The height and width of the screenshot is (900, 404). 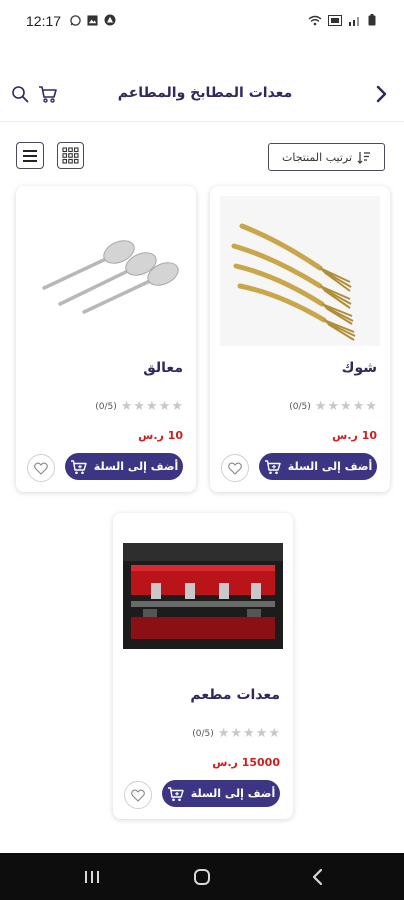 I want to click on grid-view-button, so click(x=70, y=155).